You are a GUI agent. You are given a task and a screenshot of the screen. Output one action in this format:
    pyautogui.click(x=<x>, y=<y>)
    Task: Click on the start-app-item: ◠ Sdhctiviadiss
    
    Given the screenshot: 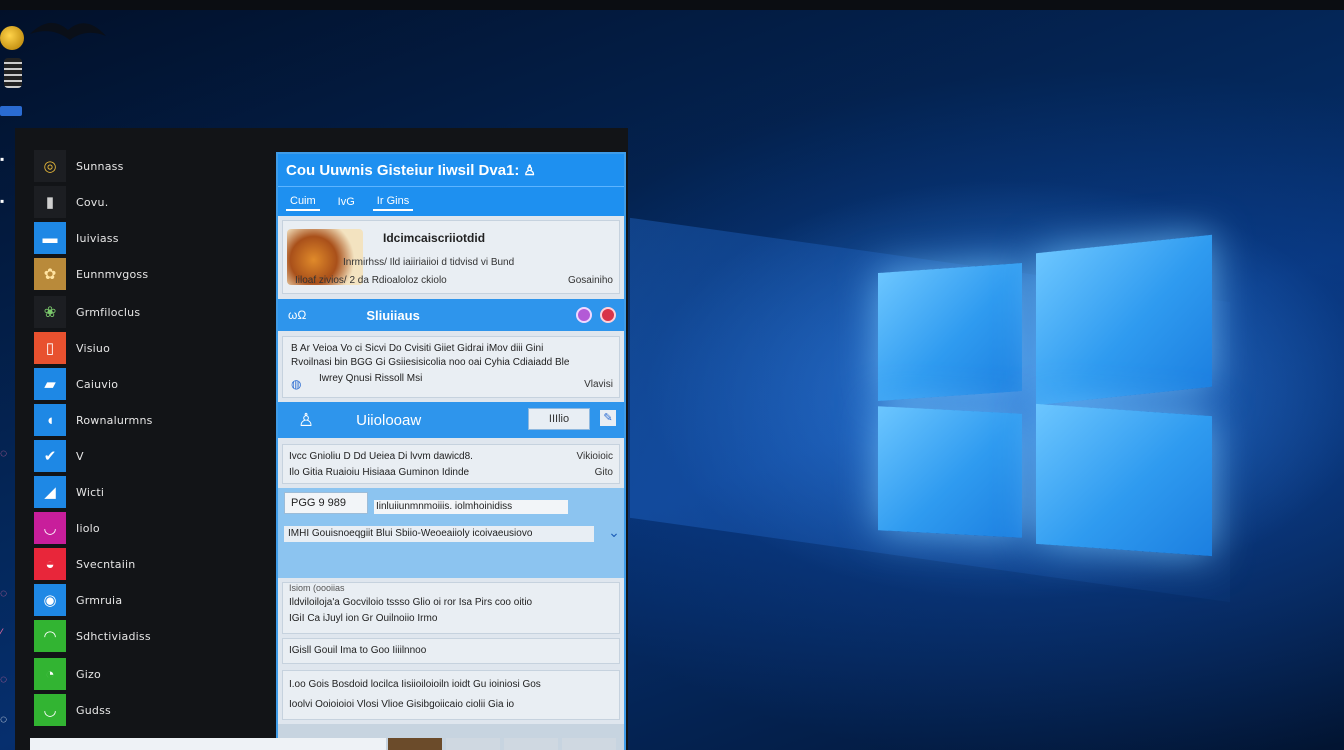 What is the action you would take?
    pyautogui.click(x=149, y=636)
    